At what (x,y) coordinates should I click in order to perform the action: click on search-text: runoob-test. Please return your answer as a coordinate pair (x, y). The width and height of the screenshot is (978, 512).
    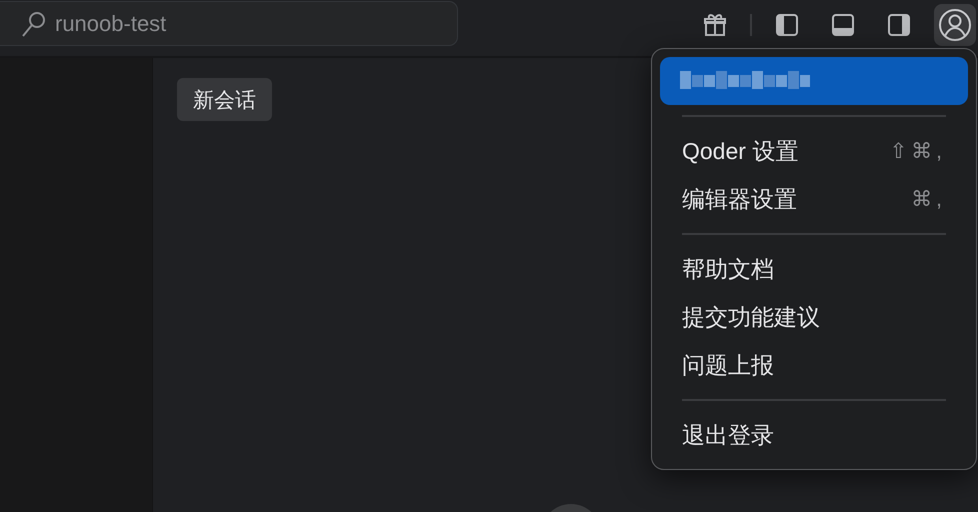
    Looking at the image, I should click on (110, 23).